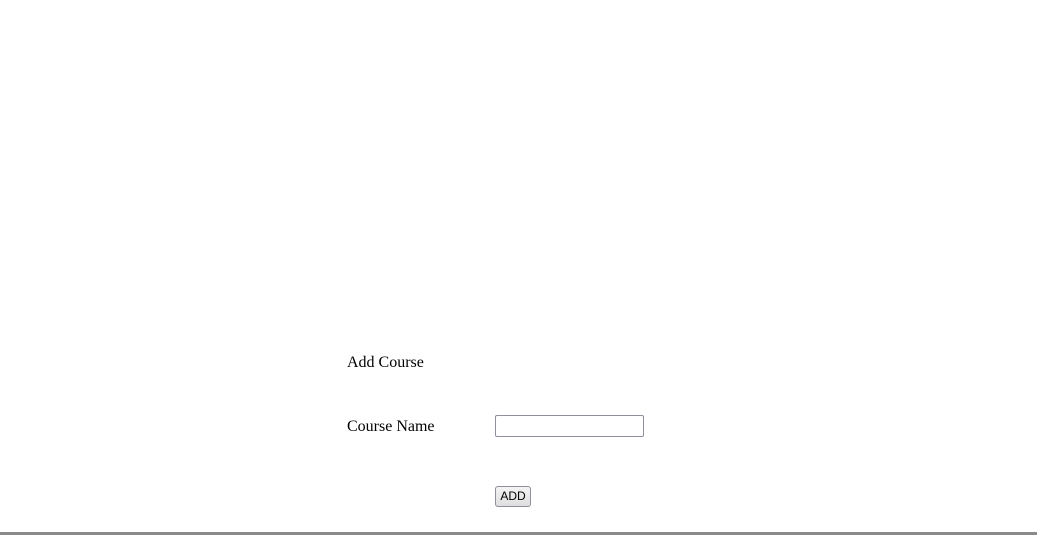 The width and height of the screenshot is (1037, 535). Describe the element at coordinates (385, 362) in the screenshot. I see `form-title: Add Course` at that location.